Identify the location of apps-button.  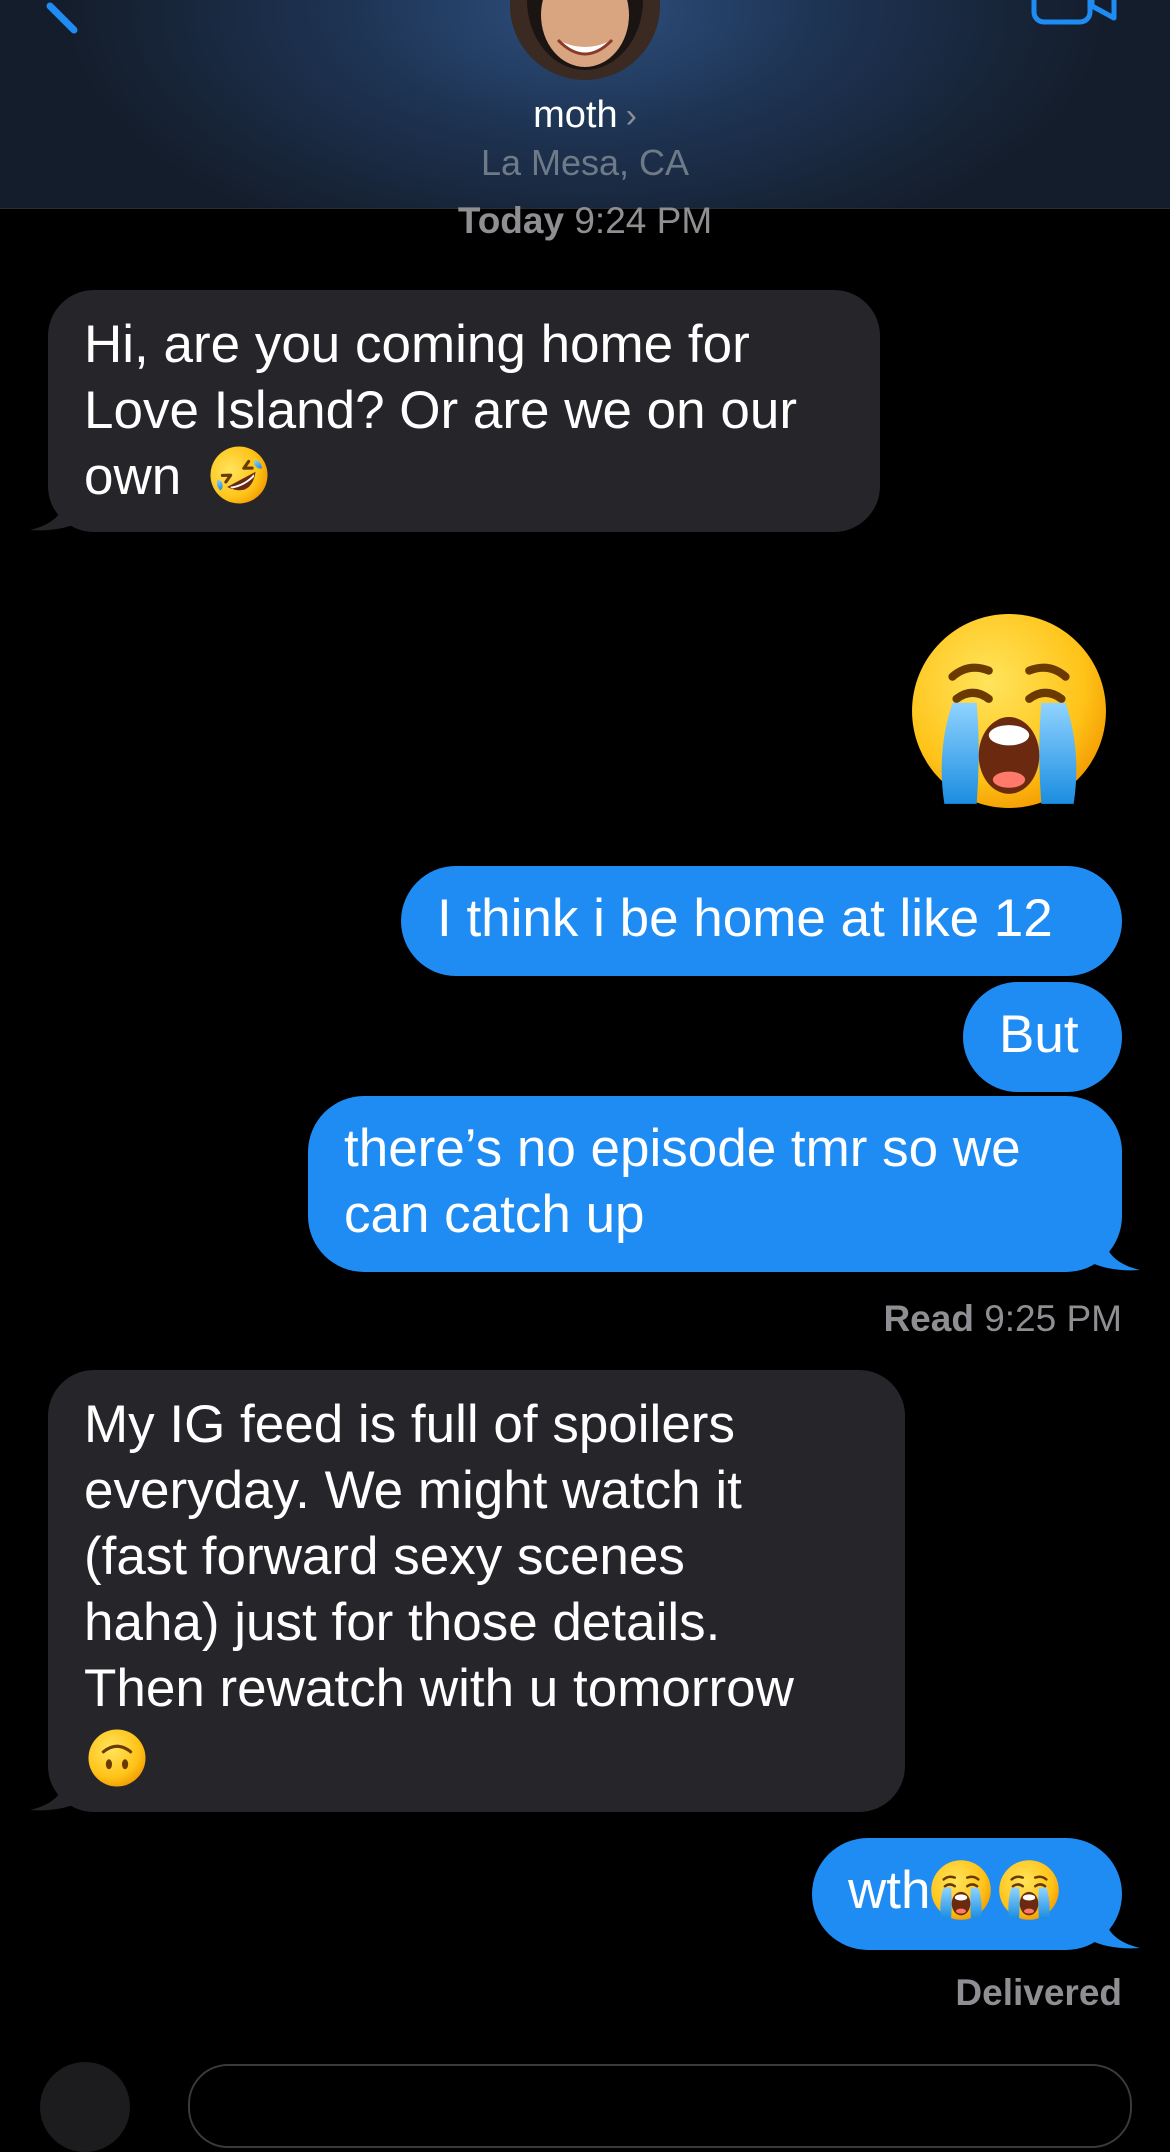
(85, 2107).